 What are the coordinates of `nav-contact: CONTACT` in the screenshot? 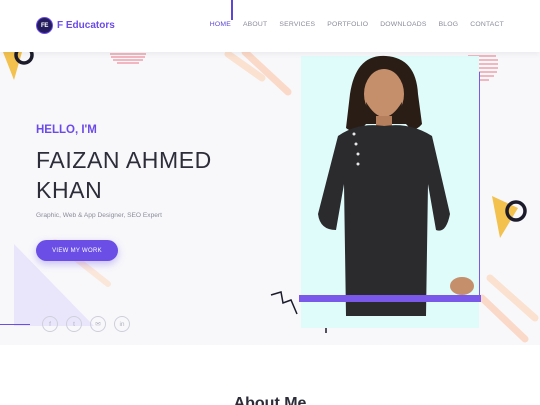 It's located at (487, 24).